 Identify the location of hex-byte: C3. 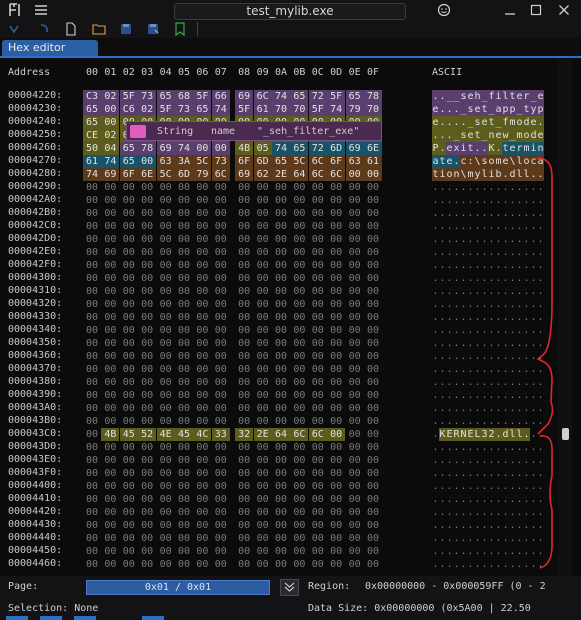
(92, 96).